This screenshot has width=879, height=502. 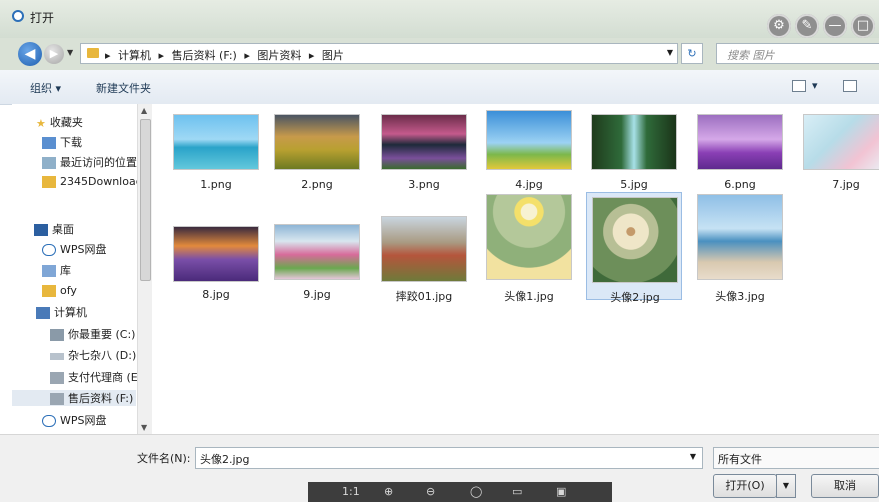 I want to click on nav-item-ofy: ofy, so click(x=59, y=292).